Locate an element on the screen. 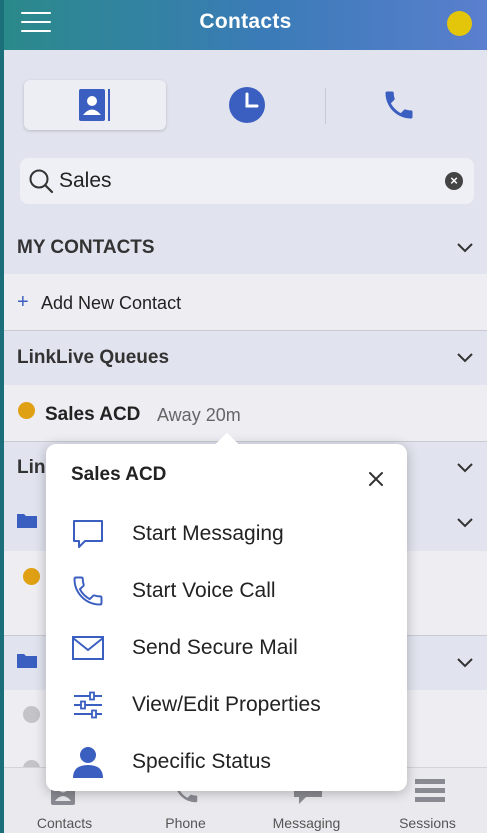 This screenshot has height=833, width=487. contact-card-icon is located at coordinates (94, 105).